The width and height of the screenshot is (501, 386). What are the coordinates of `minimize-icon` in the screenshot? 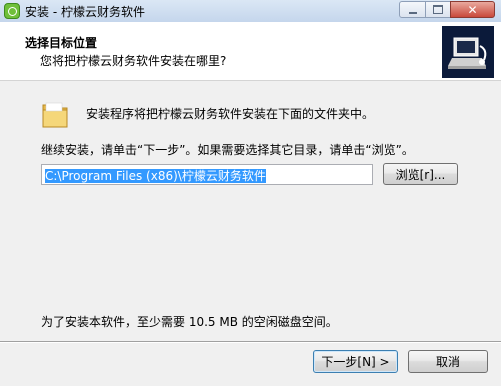 It's located at (412, 12).